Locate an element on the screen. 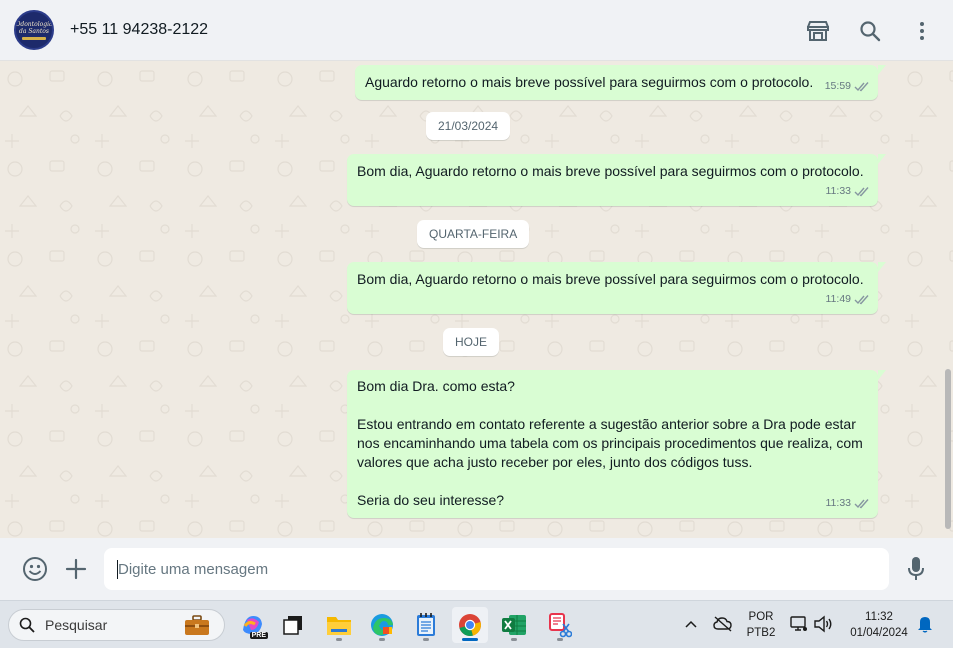 The image size is (953, 648). snipping-tool-icon is located at coordinates (560, 625).